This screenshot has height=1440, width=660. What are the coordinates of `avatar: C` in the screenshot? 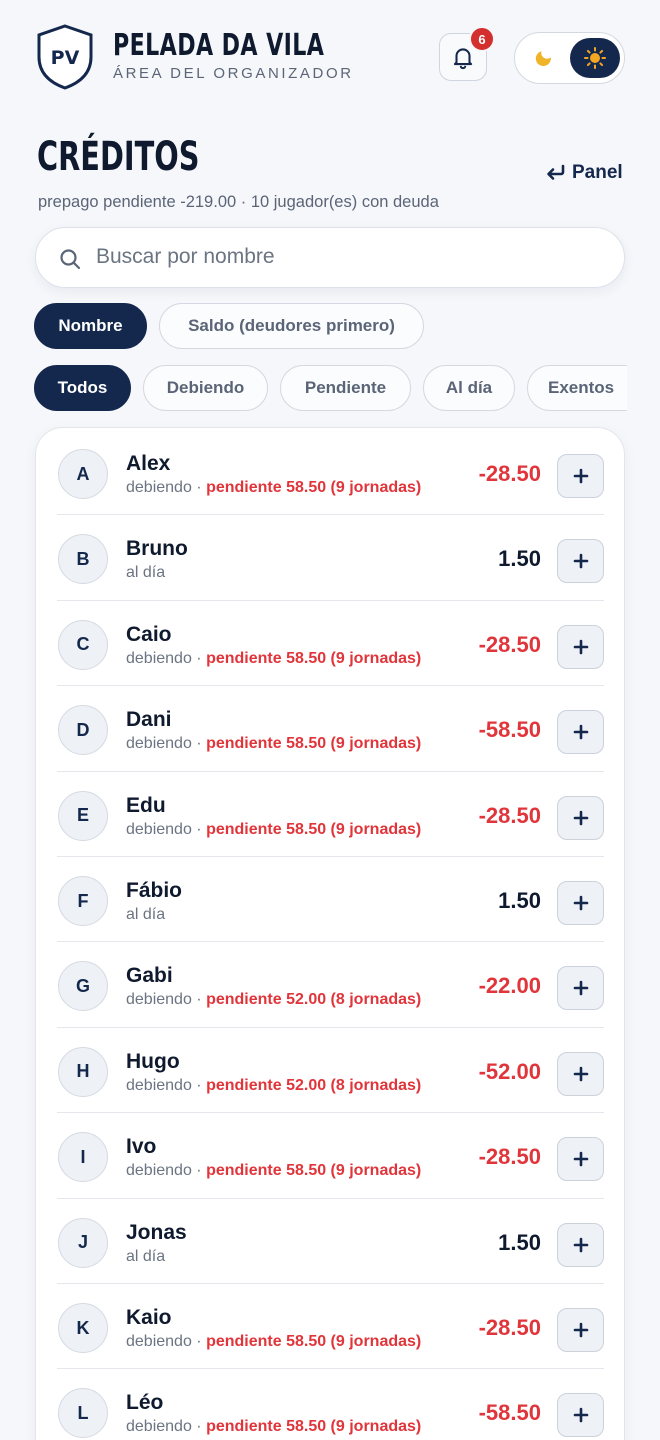 It's located at (83, 644).